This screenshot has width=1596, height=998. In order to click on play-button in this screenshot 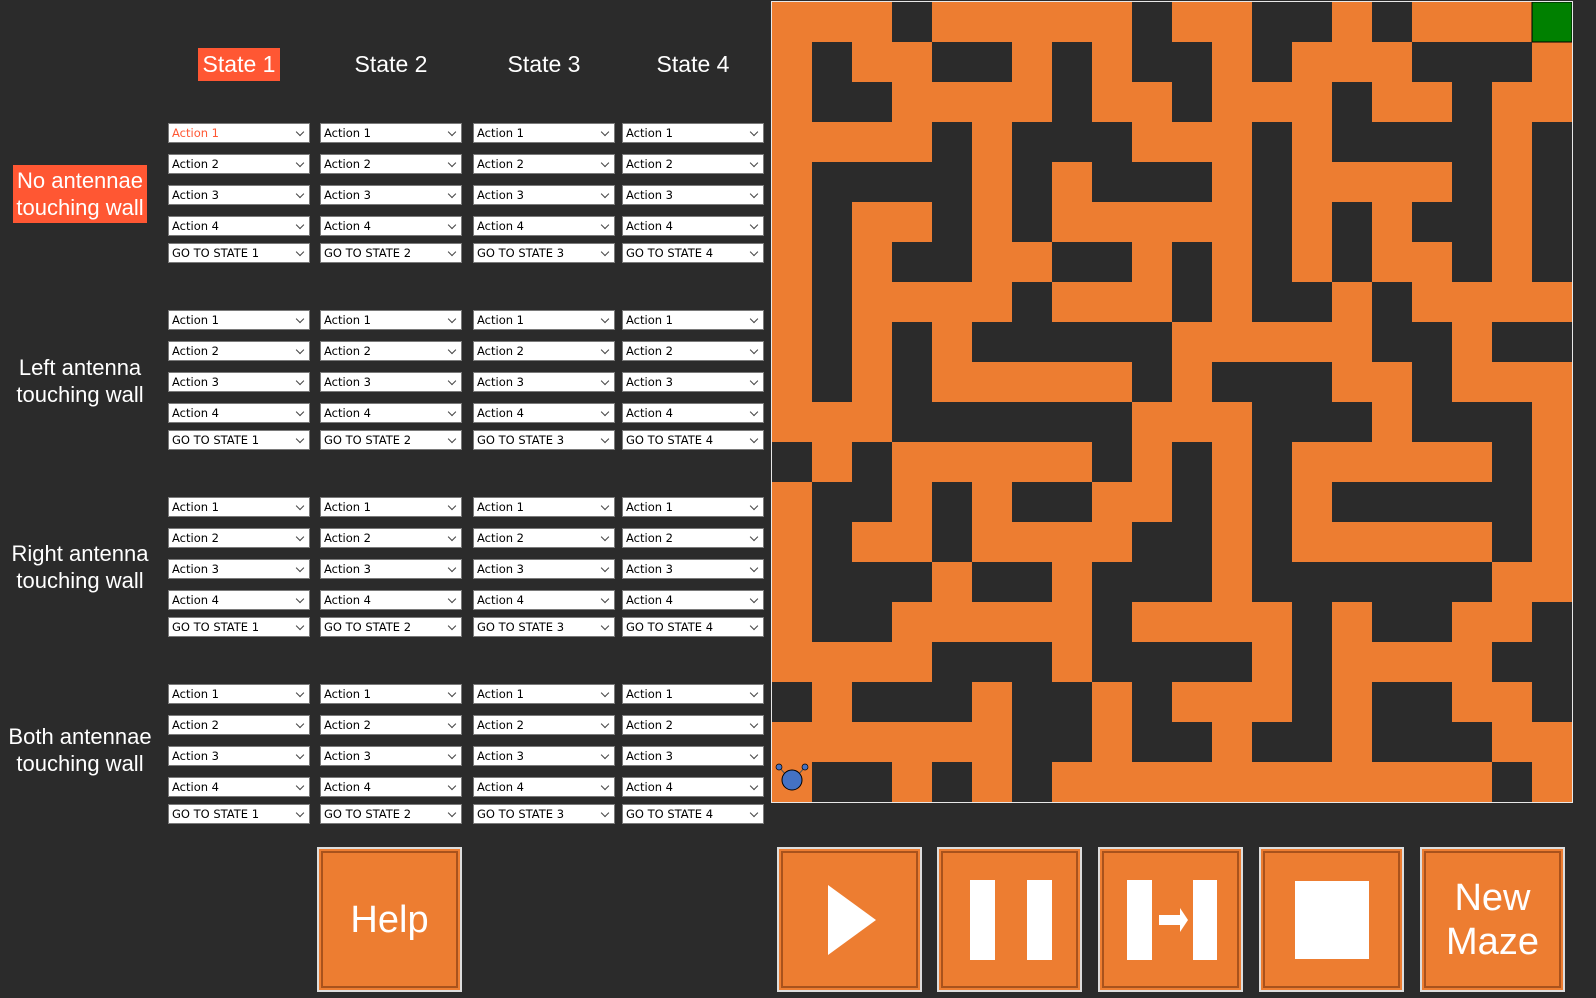, I will do `click(849, 919)`.